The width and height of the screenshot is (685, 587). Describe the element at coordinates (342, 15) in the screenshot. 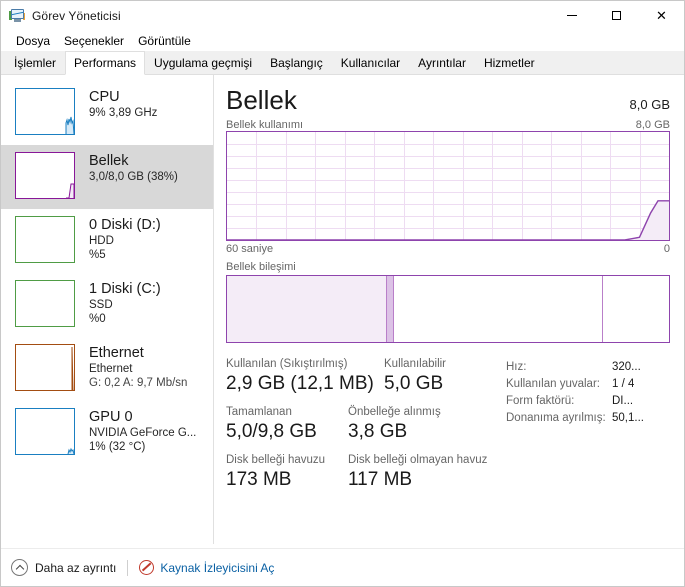

I see `title-bar: Görev Yöneticisi ✕` at that location.